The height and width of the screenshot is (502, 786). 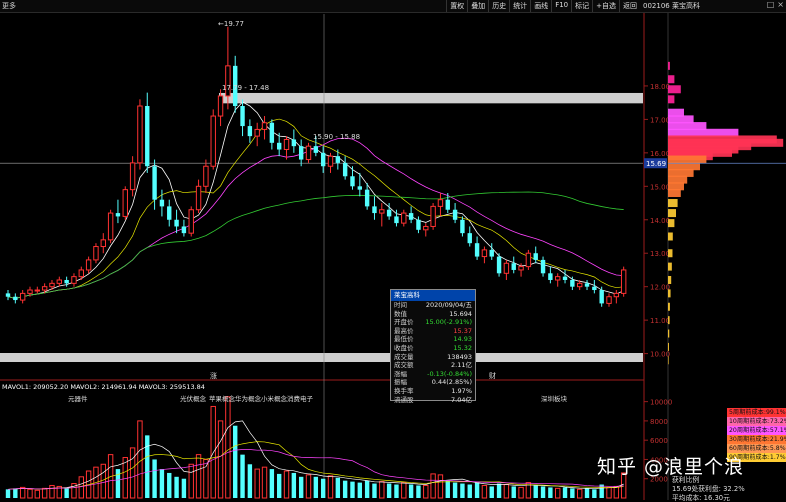 I want to click on popup-row-label: 开盘价, so click(x=404, y=322).